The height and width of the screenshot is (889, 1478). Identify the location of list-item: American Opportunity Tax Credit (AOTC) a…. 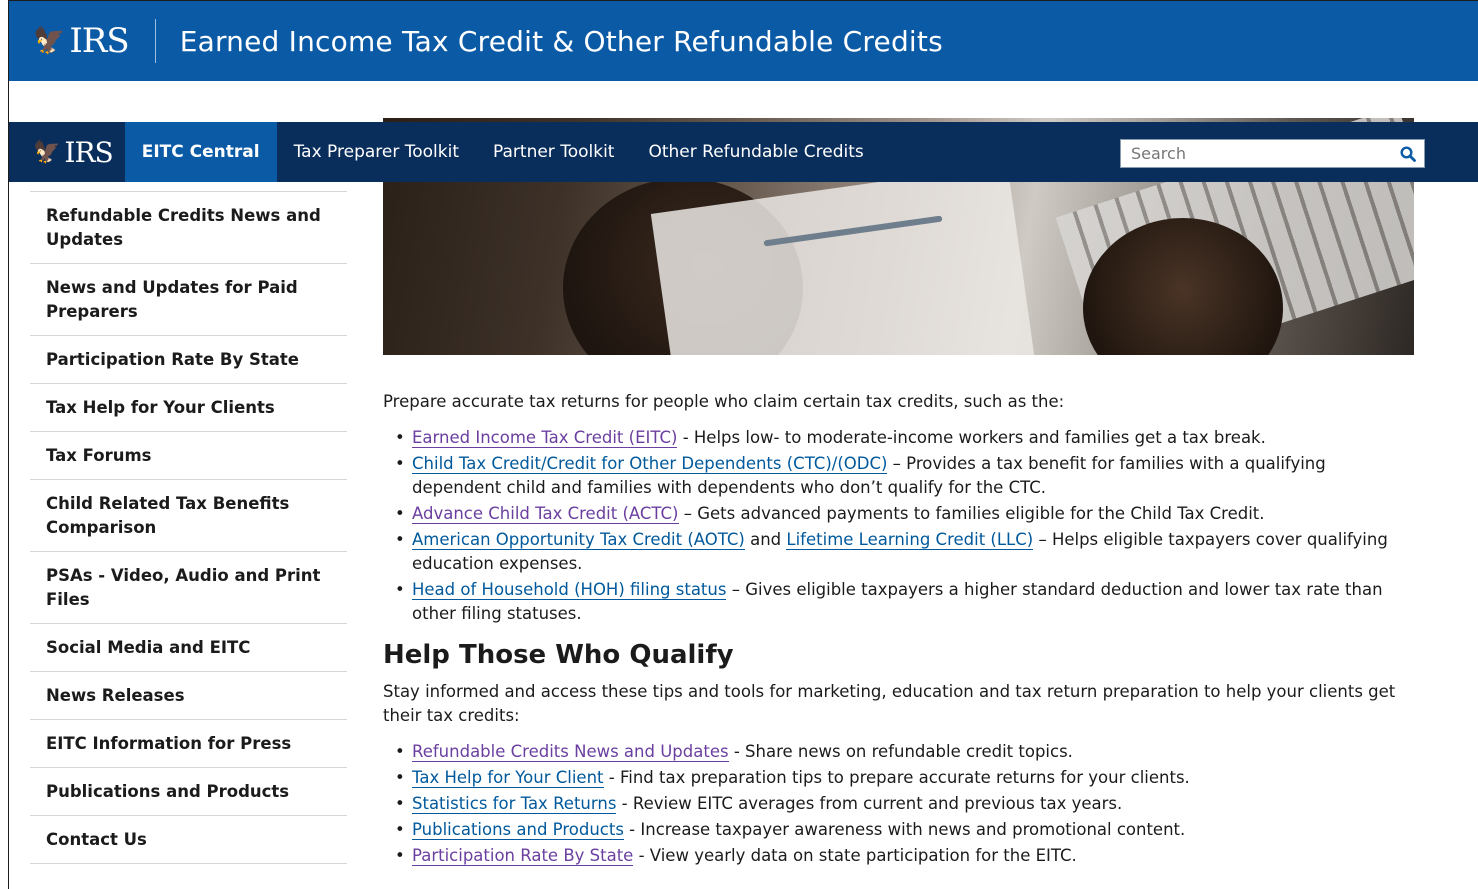
(903, 552).